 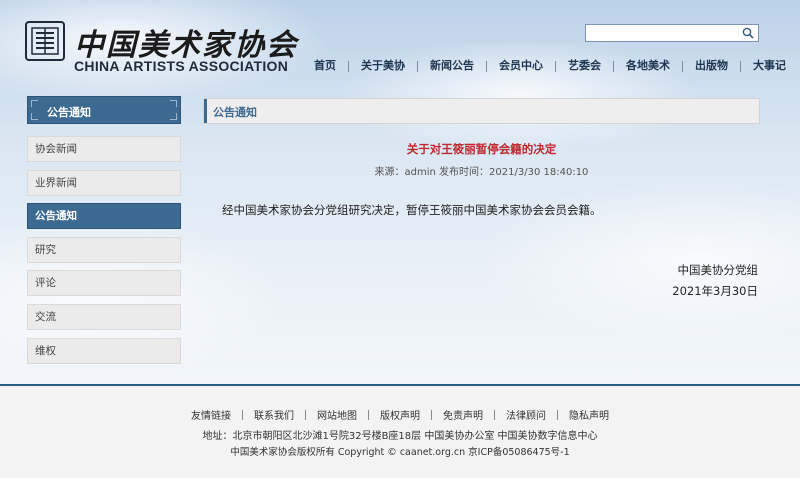 I want to click on article-title: 关于对王筱丽暂停会籍的决定, so click(x=481, y=149).